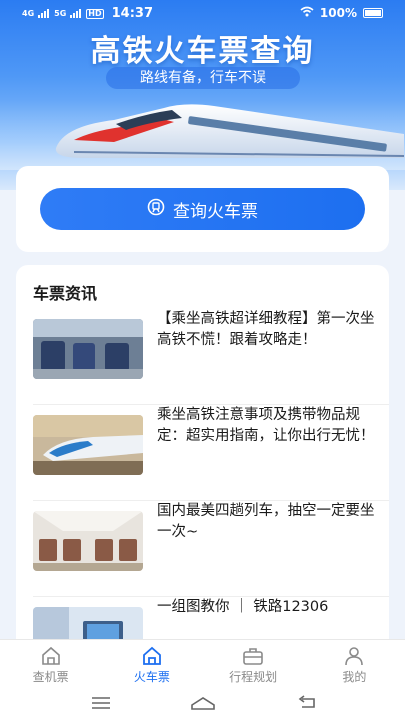 Image resolution: width=405 pixels, height=720 pixels. I want to click on news-title: 国内最美四趟列车，抽空一定要坐一次~, so click(266, 521).